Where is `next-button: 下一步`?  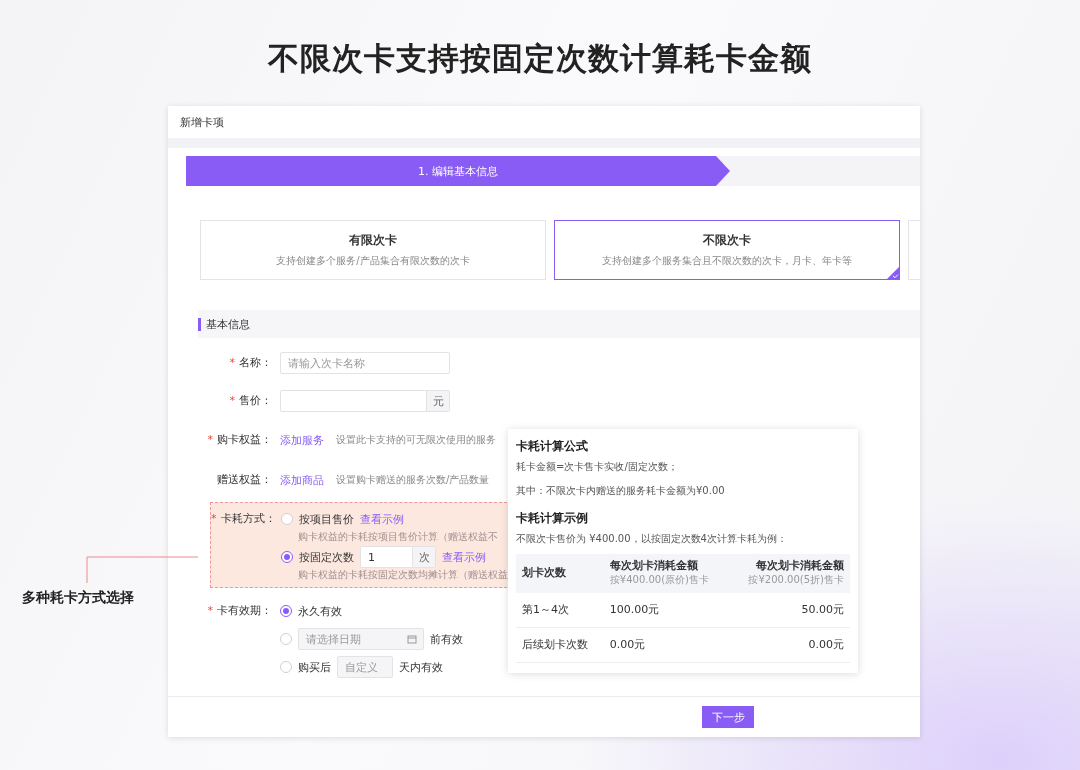 next-button: 下一步 is located at coordinates (728, 717).